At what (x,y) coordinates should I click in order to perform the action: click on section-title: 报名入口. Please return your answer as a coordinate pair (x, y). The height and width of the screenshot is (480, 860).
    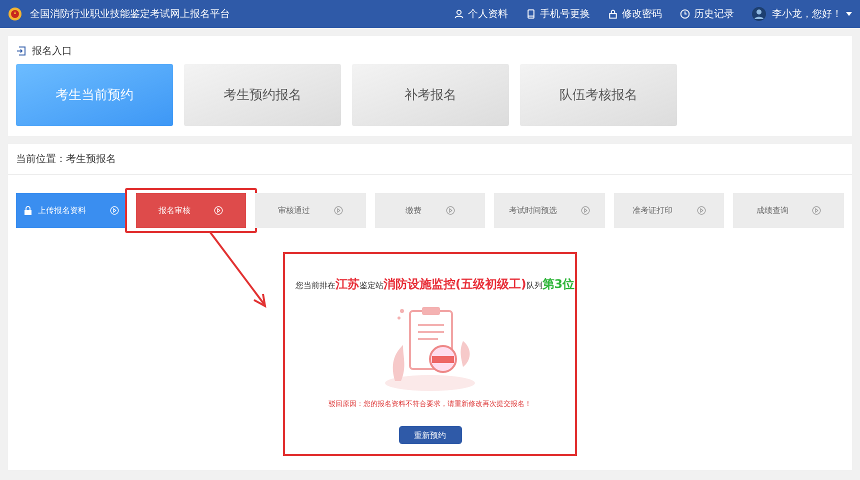
    Looking at the image, I should click on (52, 51).